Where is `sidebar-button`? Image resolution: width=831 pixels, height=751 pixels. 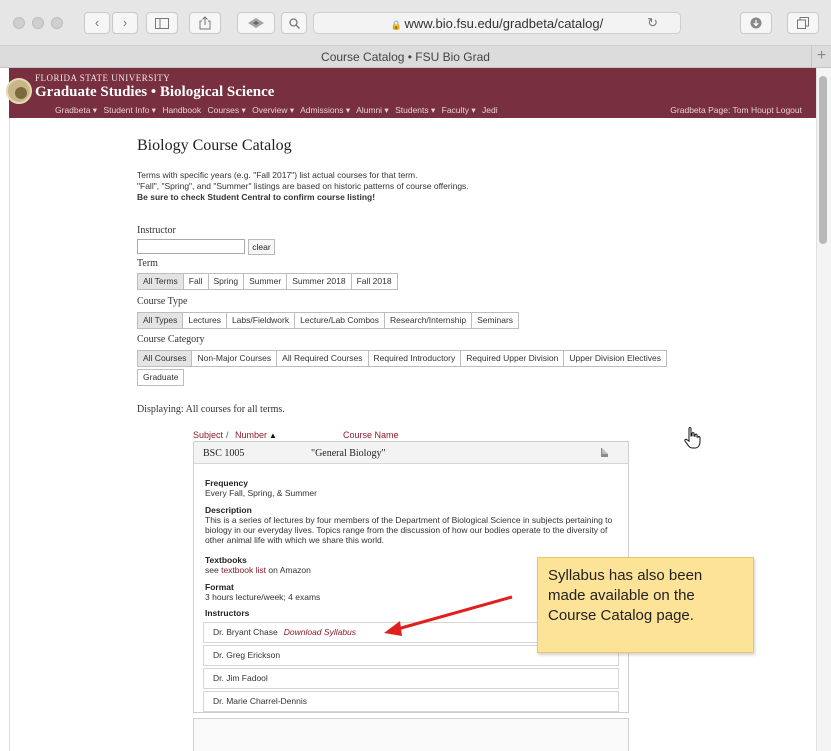 sidebar-button is located at coordinates (162, 23).